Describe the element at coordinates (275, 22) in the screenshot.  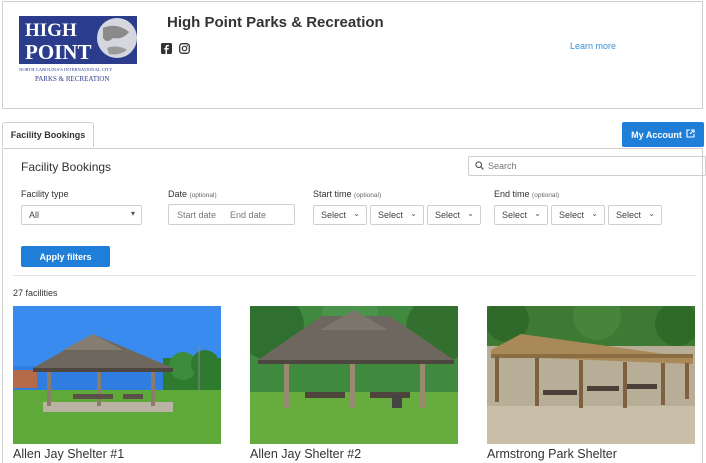
I see `page-title: High Point Parks & Recreation` at that location.